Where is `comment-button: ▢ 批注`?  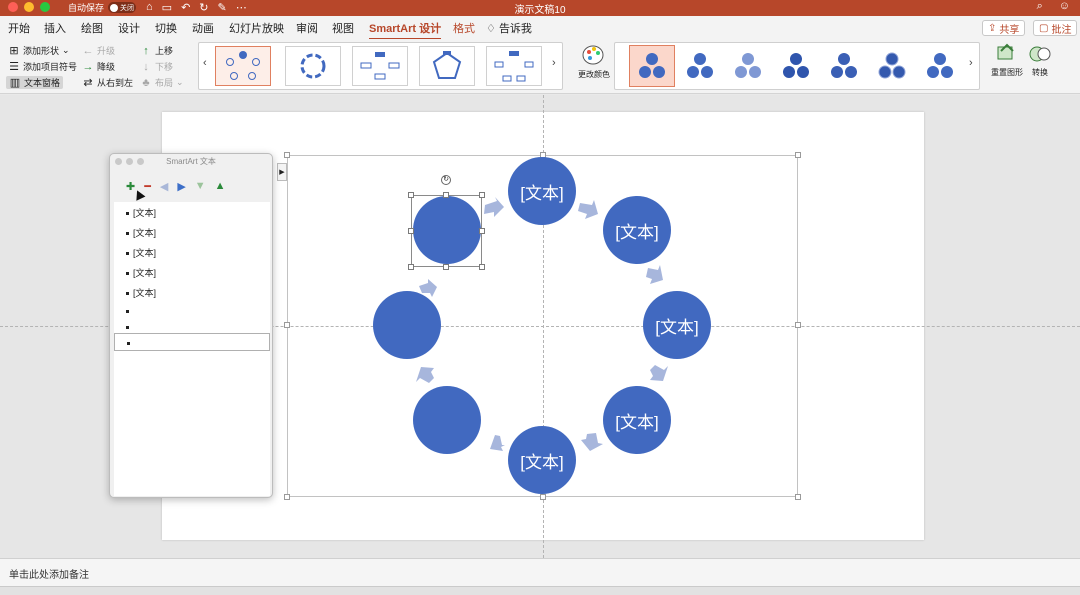 comment-button: ▢ 批注 is located at coordinates (1055, 28).